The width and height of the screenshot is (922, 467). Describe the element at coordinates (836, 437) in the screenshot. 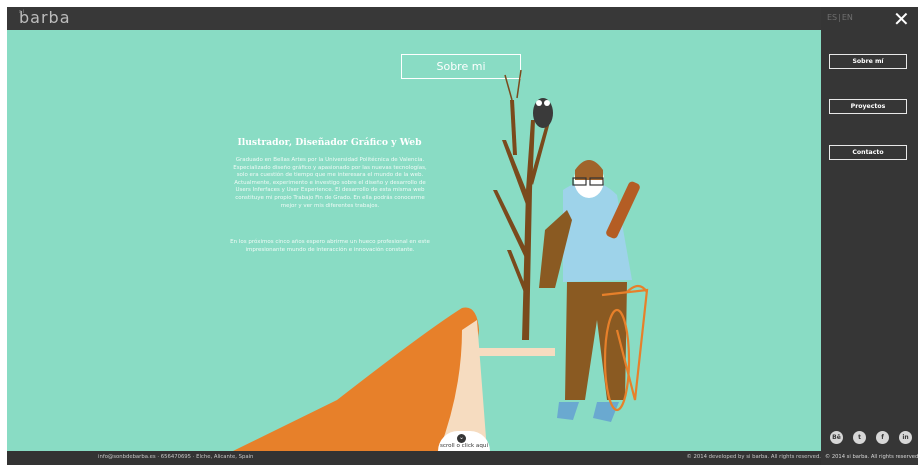

I see `behance-icon: Bē` at that location.